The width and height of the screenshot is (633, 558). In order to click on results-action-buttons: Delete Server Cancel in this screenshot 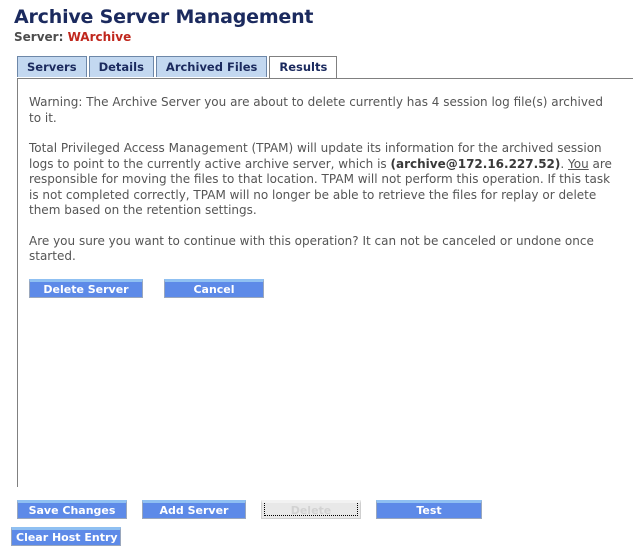, I will do `click(323, 288)`.